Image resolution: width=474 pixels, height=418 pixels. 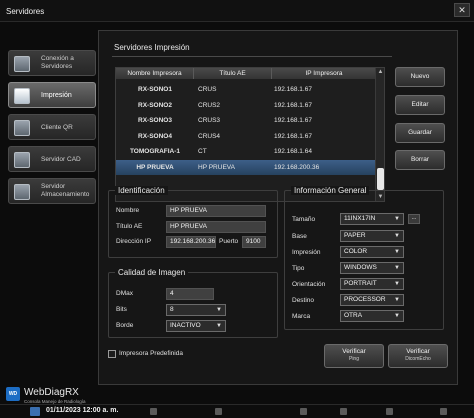 I want to click on column-header-ae-title: Título AE, so click(x=233, y=73).